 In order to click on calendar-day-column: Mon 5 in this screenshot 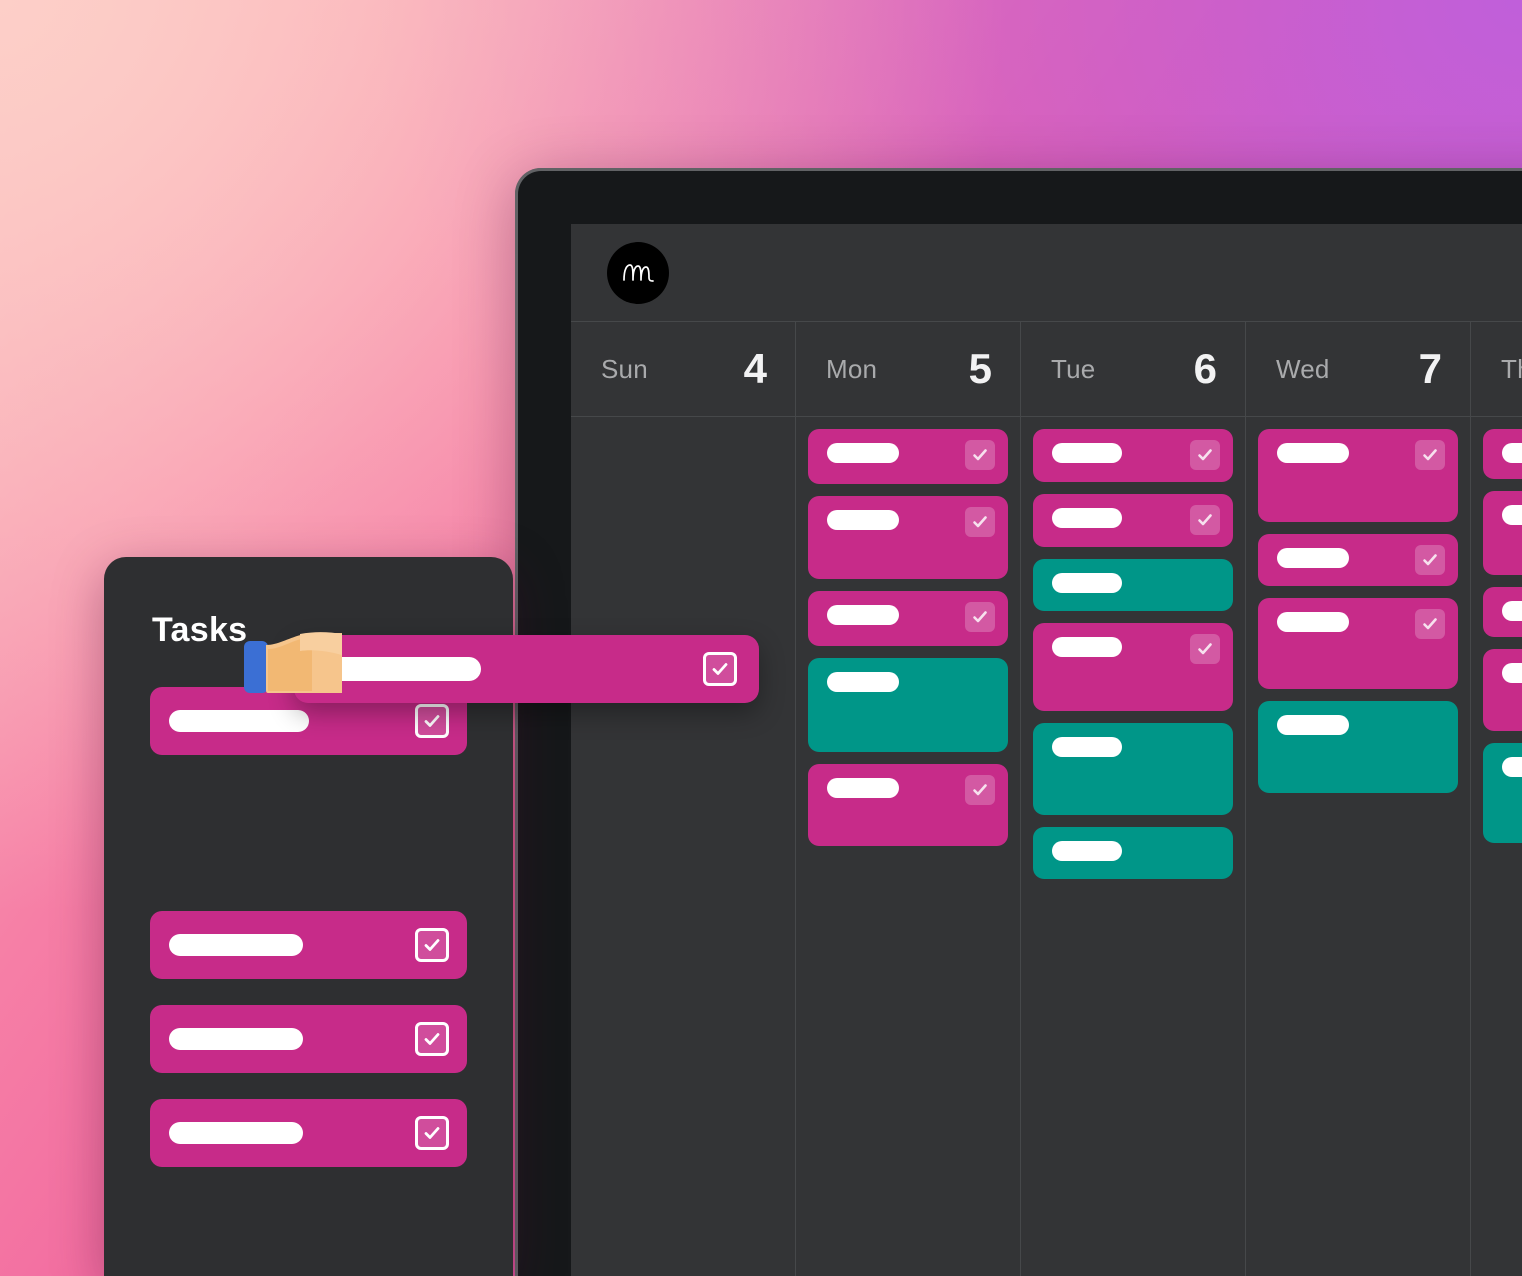, I will do `click(908, 799)`.